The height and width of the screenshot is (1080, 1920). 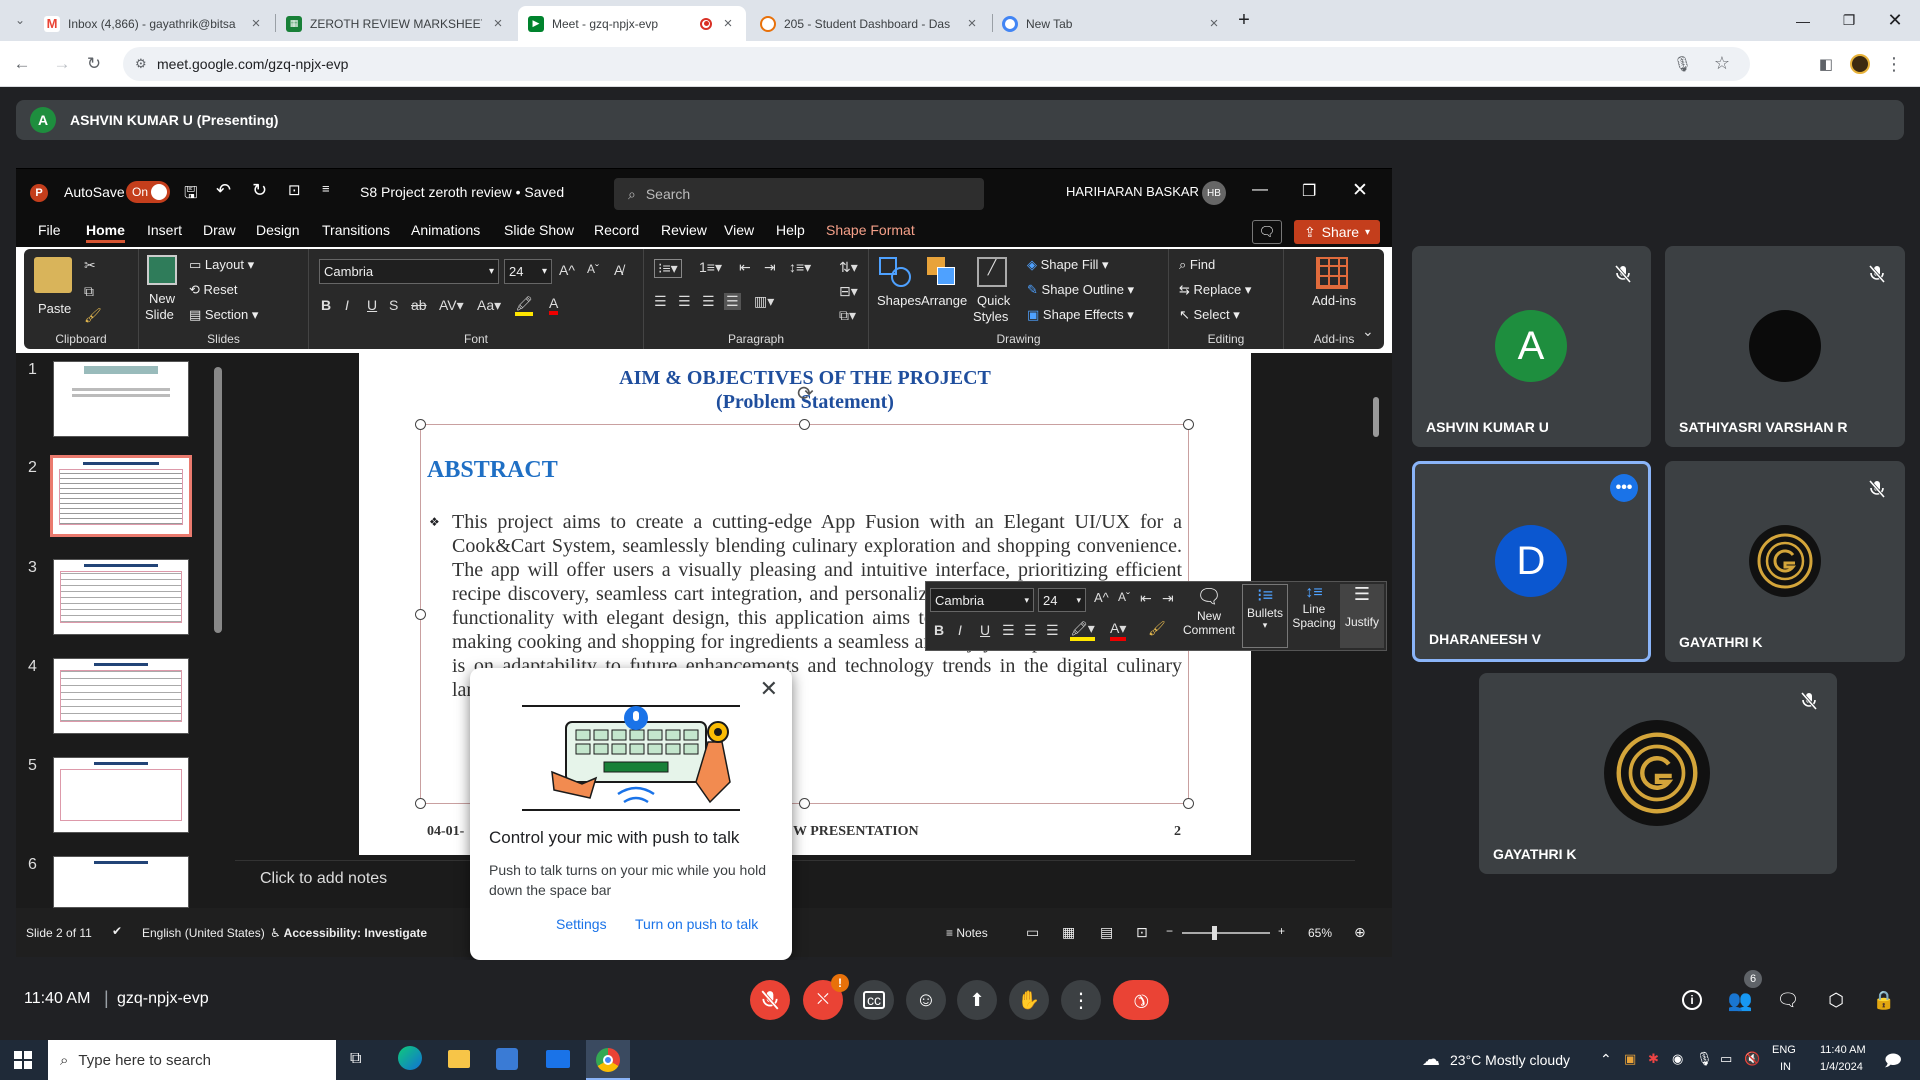 I want to click on font-color-icon: A, so click(x=554, y=305).